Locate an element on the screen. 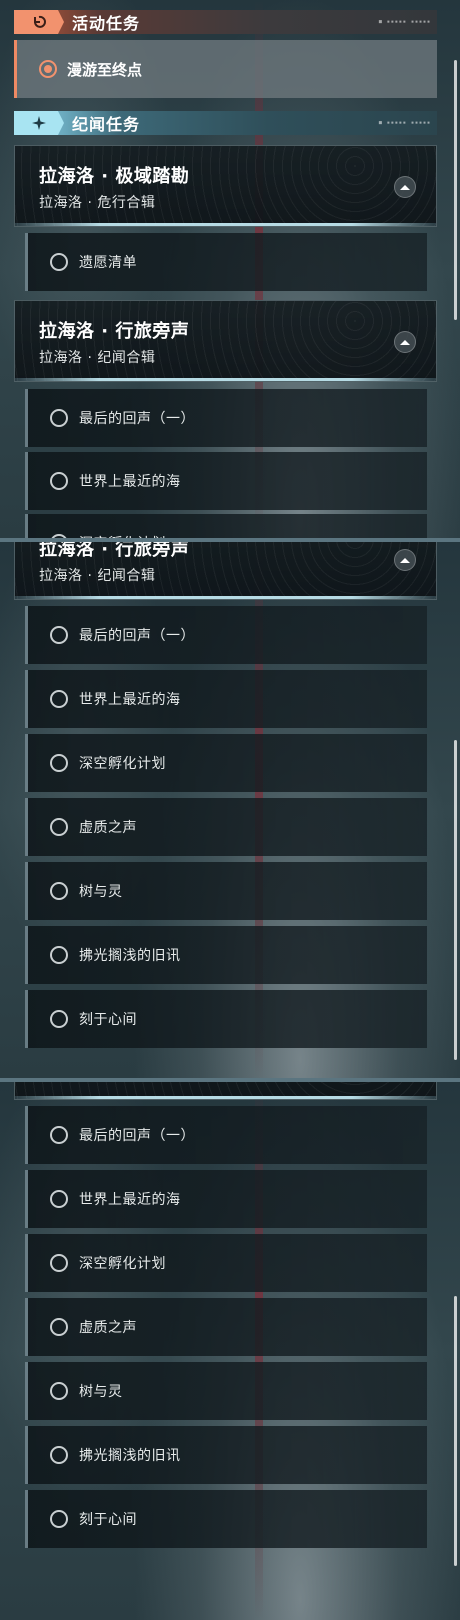 The width and height of the screenshot is (460, 1620). activity-category-title: 活动任务 is located at coordinates (106, 23).